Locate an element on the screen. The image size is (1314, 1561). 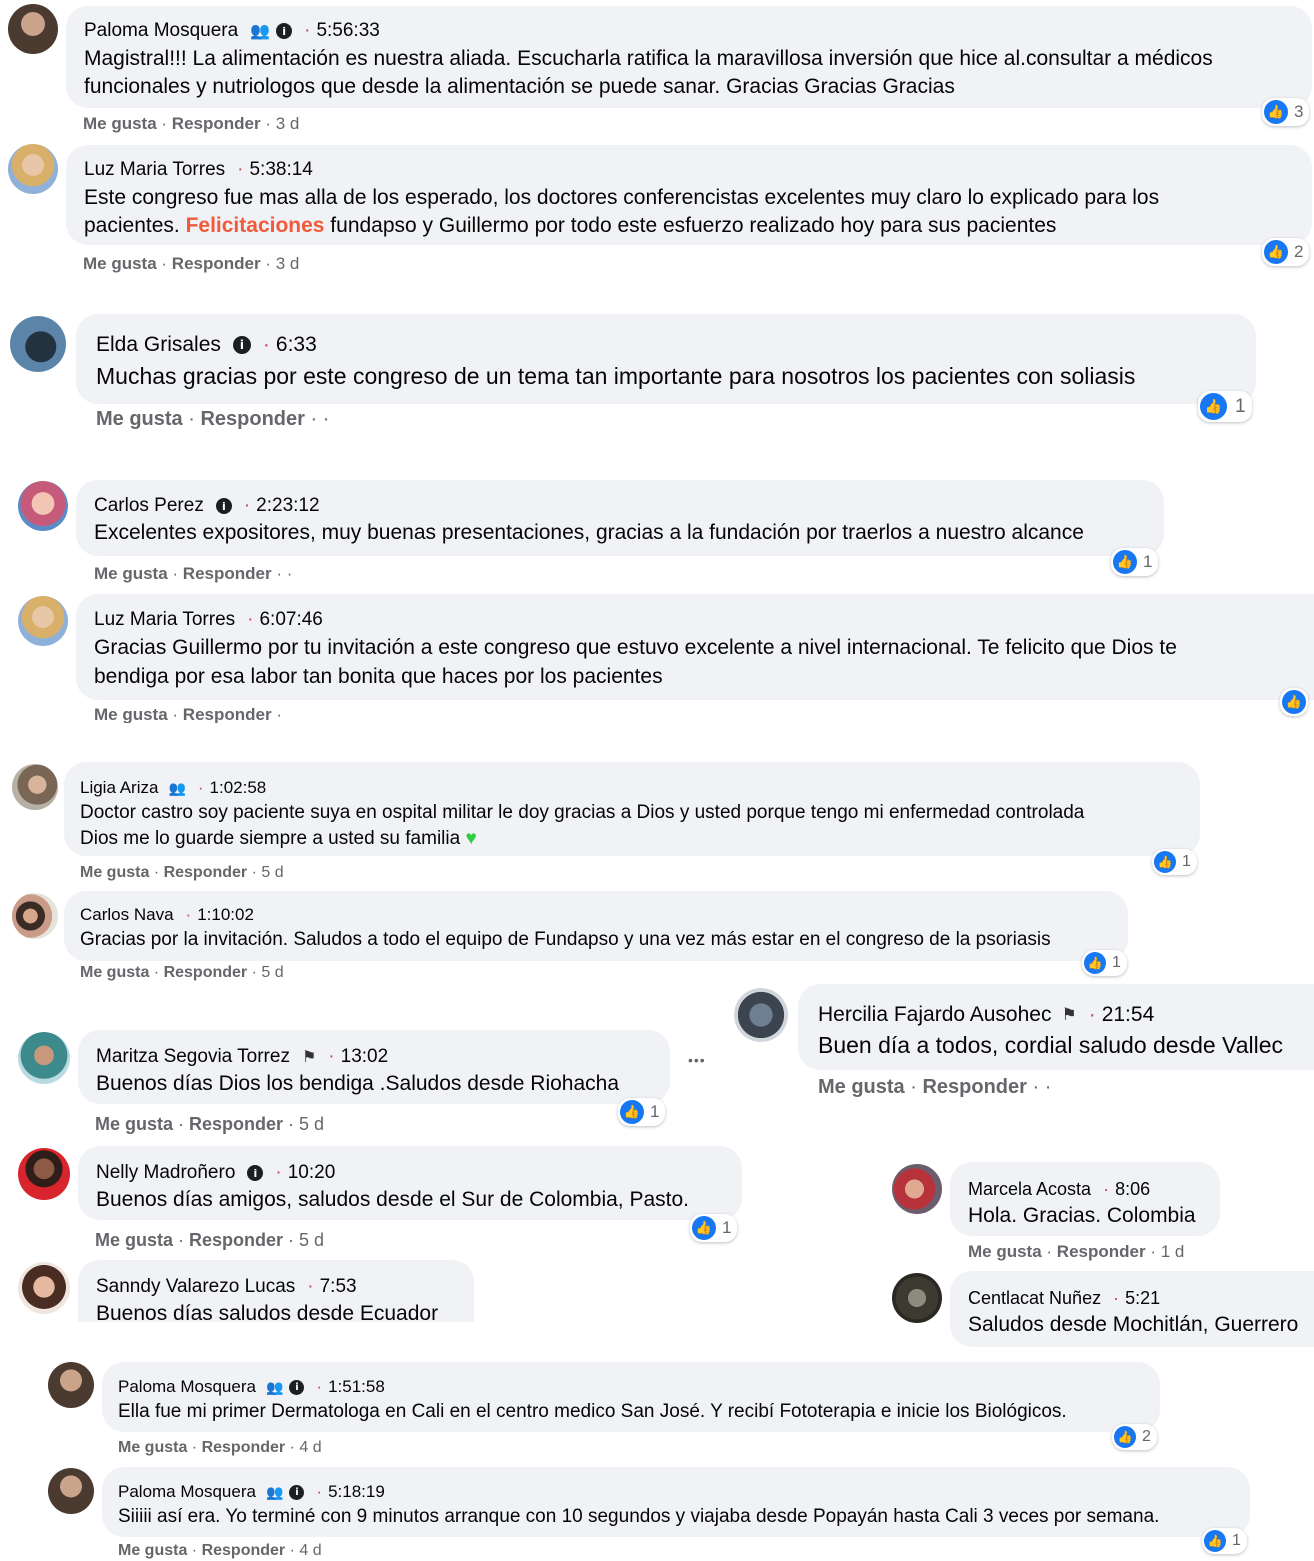
comment-time: 2:23:12 is located at coordinates (287, 506).